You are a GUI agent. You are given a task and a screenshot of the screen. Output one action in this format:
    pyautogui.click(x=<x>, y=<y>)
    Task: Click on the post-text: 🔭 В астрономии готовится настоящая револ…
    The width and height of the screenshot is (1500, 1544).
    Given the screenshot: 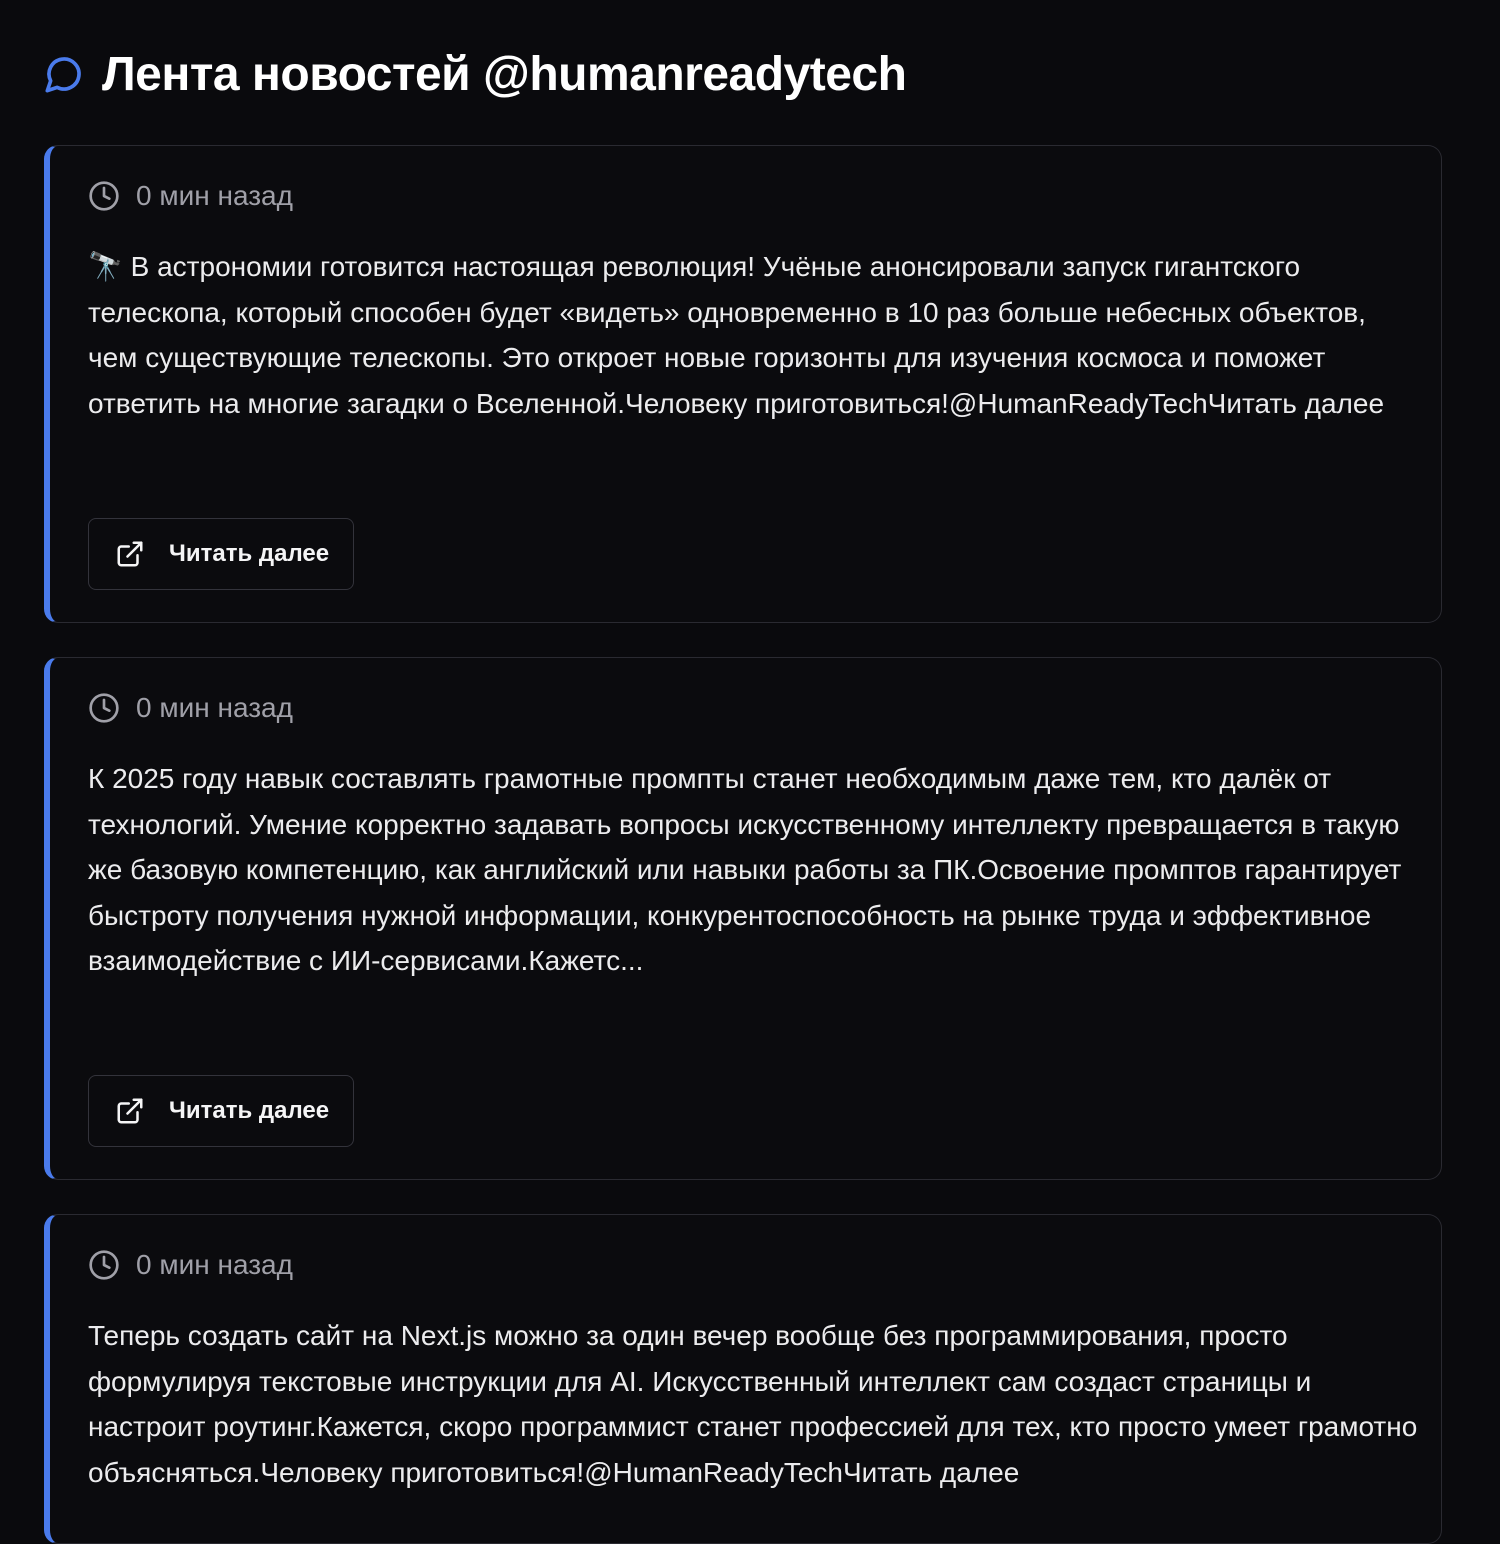 What is the action you would take?
    pyautogui.click(x=736, y=335)
    